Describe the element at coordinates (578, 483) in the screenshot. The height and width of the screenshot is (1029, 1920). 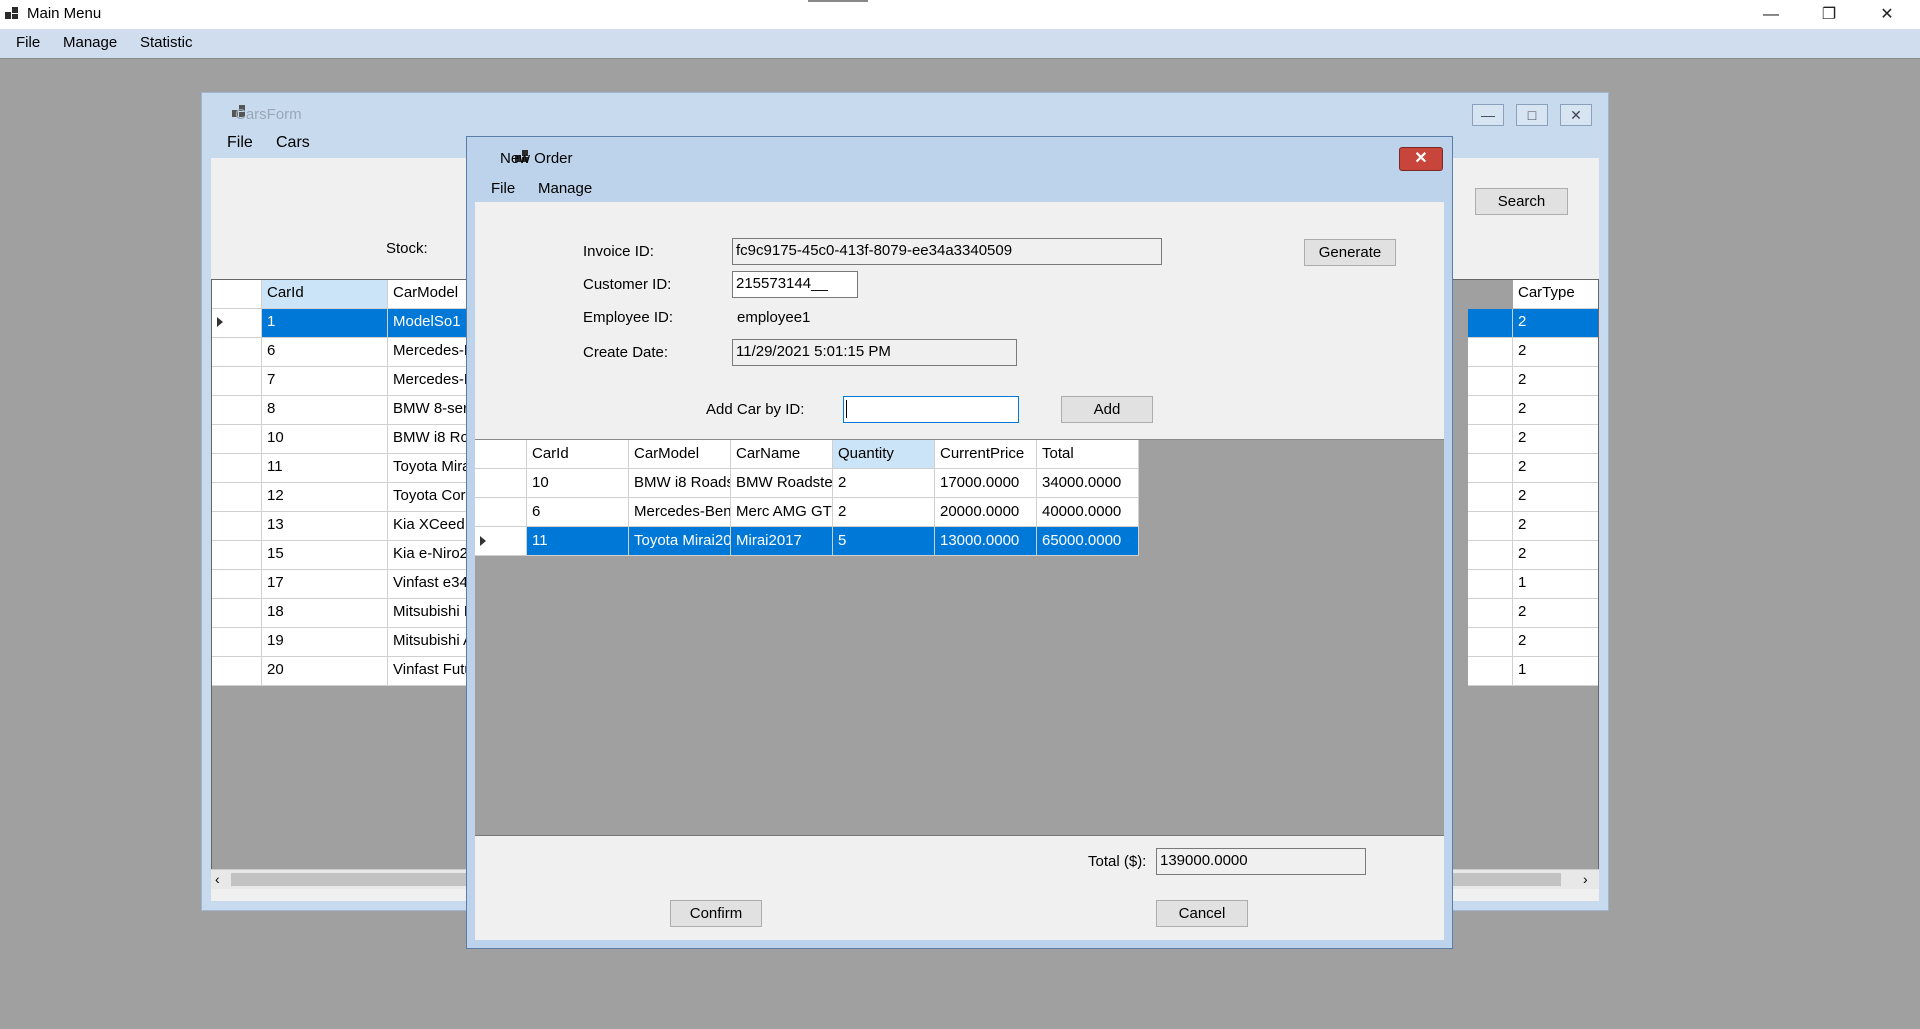
I see `cell-carid: 10` at that location.